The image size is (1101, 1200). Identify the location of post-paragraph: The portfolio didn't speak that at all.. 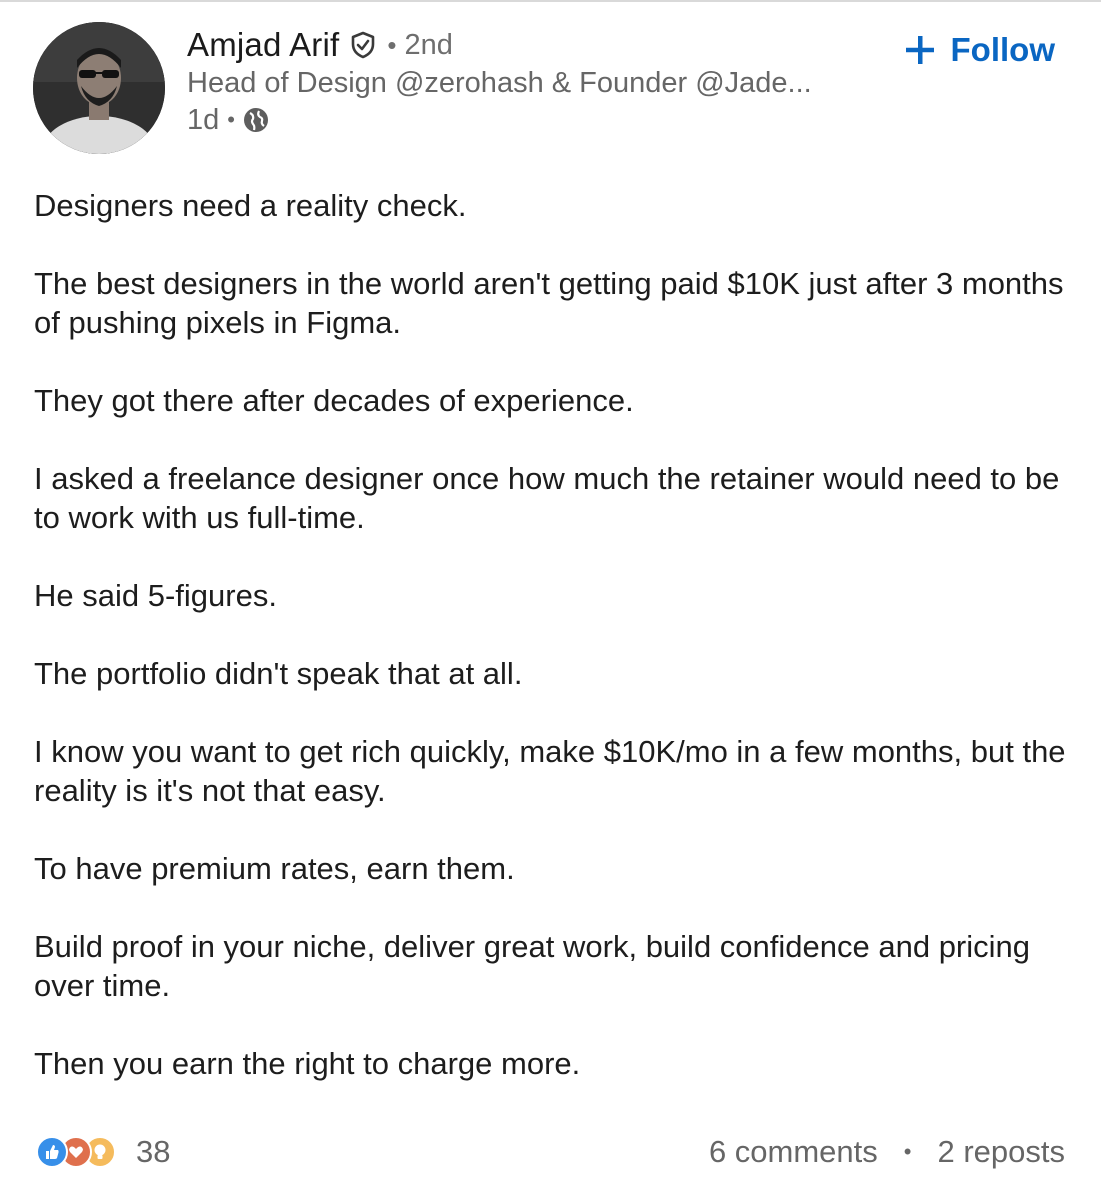
(278, 673).